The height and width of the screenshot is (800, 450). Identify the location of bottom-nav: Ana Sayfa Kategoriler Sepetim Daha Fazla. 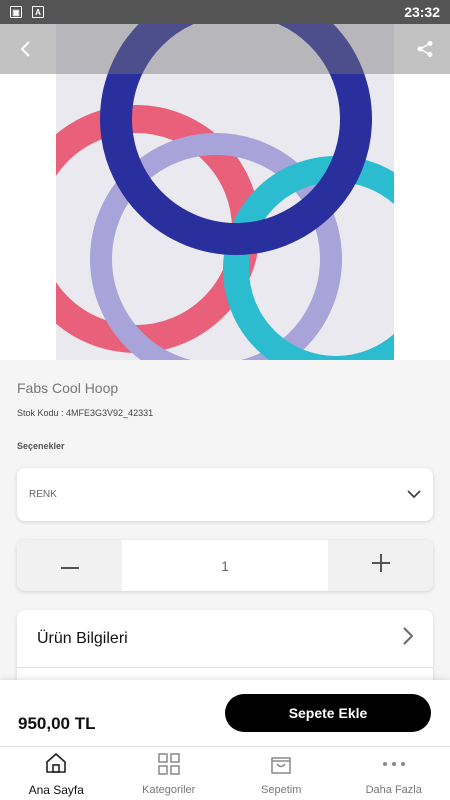
(225, 773).